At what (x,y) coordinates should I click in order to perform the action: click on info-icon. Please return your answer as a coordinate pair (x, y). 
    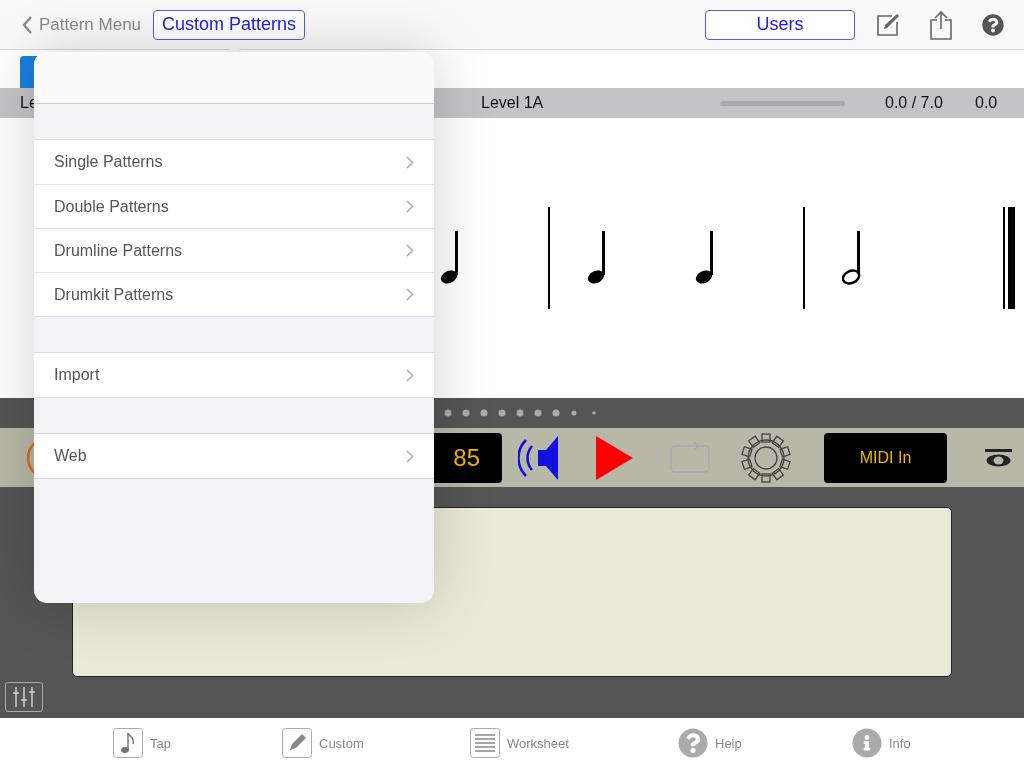
    Looking at the image, I should click on (867, 743).